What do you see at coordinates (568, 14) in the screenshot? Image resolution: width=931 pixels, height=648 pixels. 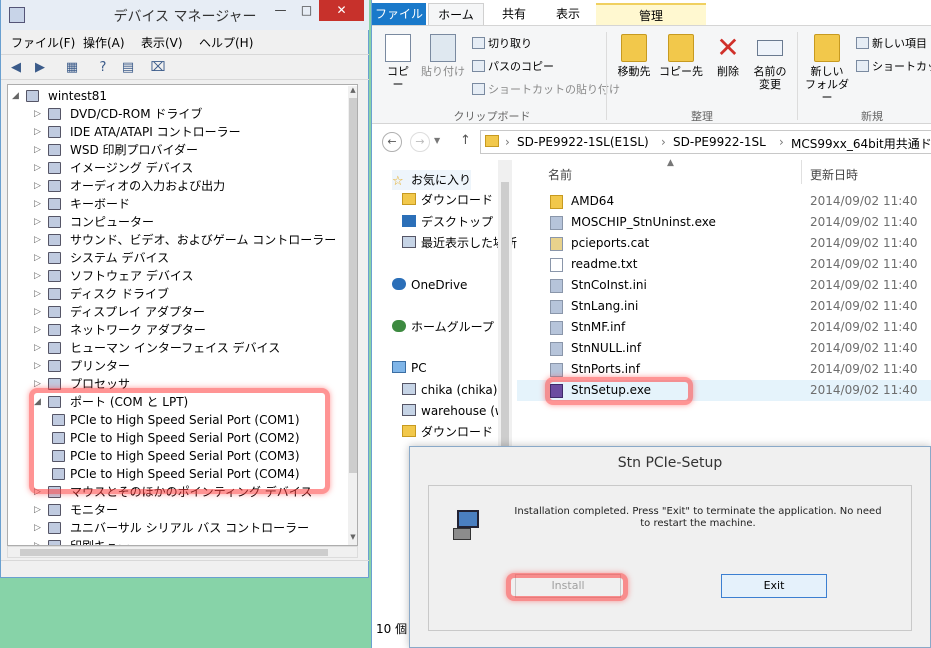 I see `tab-view: 表示` at bounding box center [568, 14].